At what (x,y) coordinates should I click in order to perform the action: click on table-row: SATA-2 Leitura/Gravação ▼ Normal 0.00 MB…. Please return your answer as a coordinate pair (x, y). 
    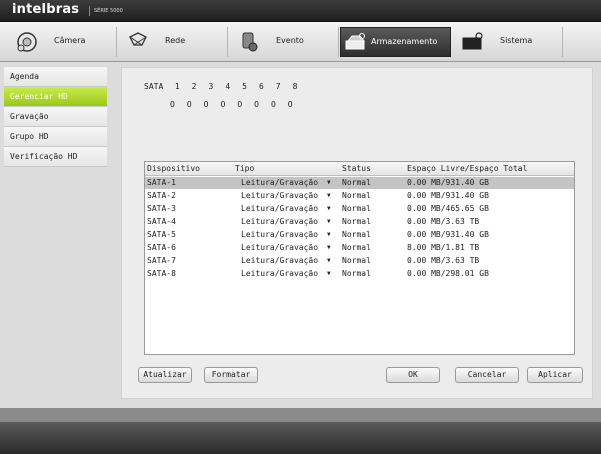
    Looking at the image, I should click on (359, 196).